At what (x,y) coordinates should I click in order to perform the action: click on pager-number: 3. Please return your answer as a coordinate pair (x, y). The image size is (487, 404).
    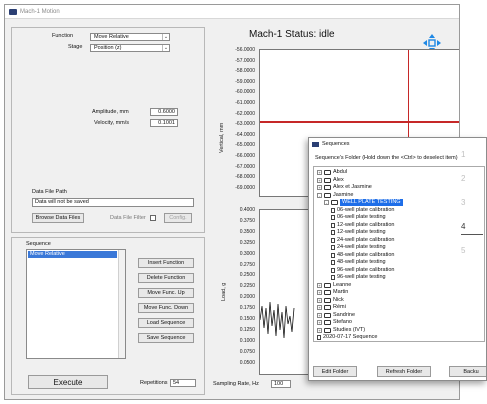
    Looking at the image, I should click on (463, 202).